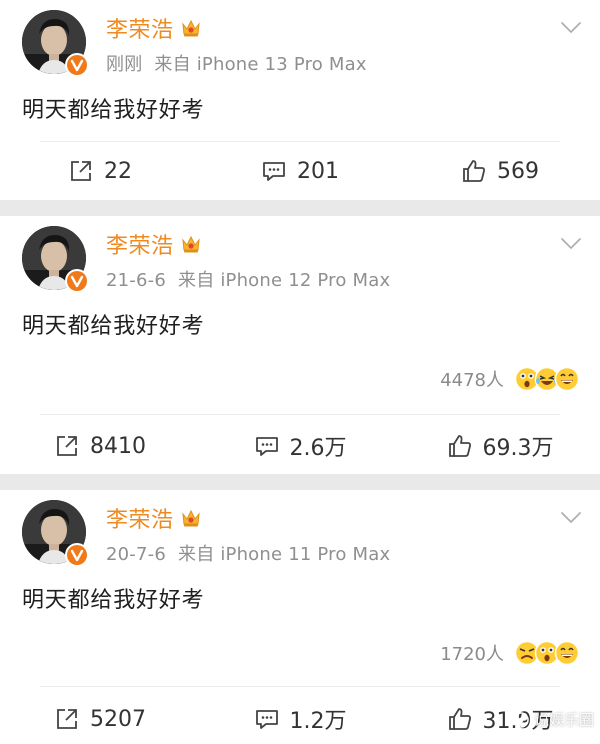 The width and height of the screenshot is (600, 744). Describe the element at coordinates (284, 554) in the screenshot. I see `post-source: 来自 iPhone 11 Pro Max` at that location.